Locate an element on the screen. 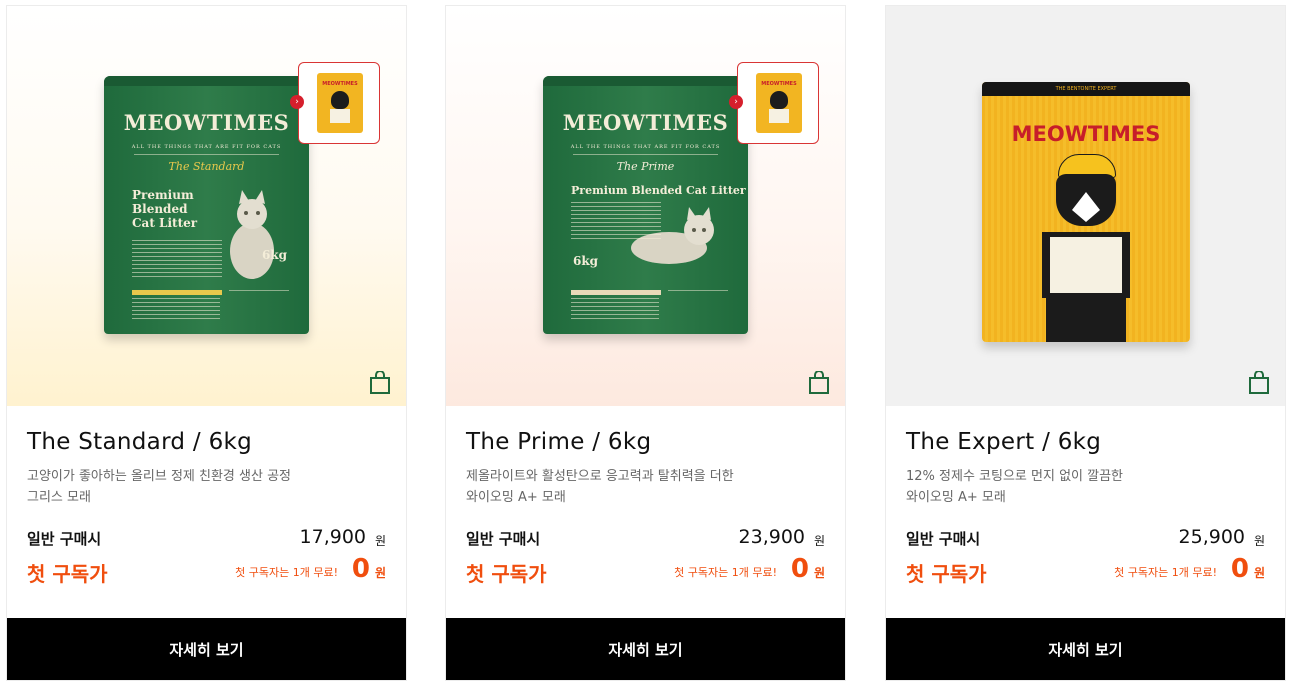 The width and height of the screenshot is (1294, 687). regular-price: 17,900 is located at coordinates (332, 537).